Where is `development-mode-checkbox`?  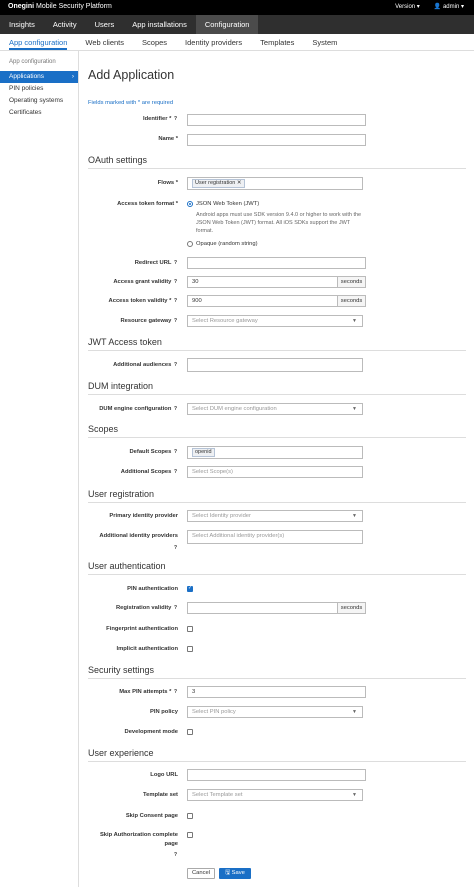
development-mode-checkbox is located at coordinates (190, 732).